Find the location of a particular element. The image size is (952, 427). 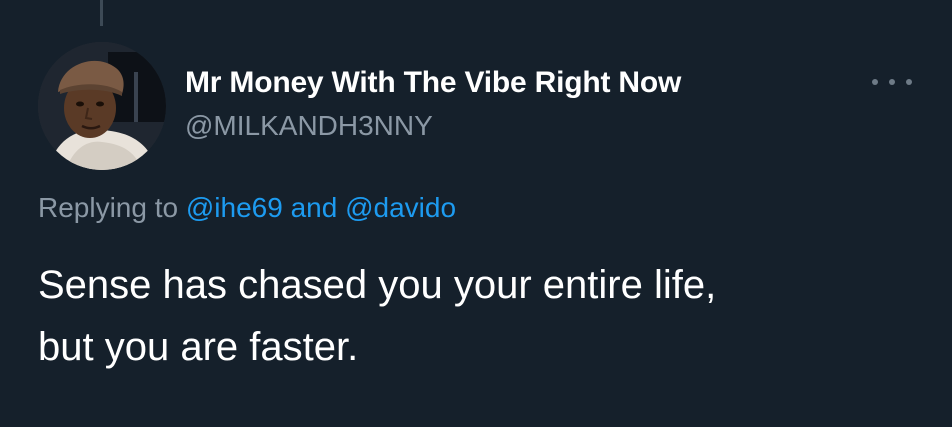

reply-mention-davido: @davido is located at coordinates (400, 207).